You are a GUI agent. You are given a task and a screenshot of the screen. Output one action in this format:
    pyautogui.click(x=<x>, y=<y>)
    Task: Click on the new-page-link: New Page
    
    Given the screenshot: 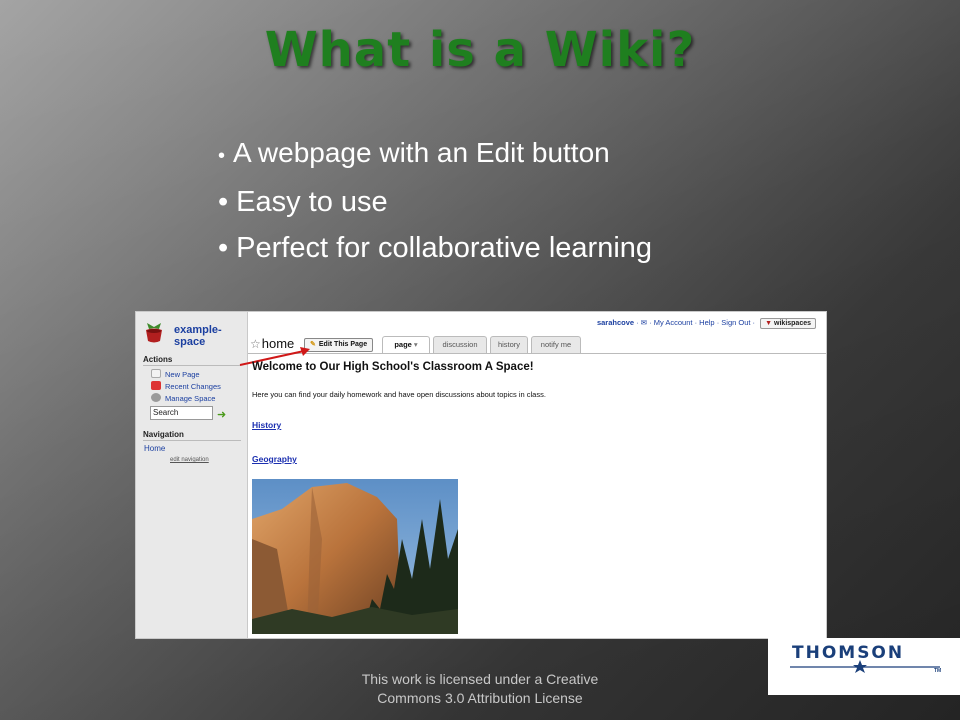 What is the action you would take?
    pyautogui.click(x=175, y=374)
    